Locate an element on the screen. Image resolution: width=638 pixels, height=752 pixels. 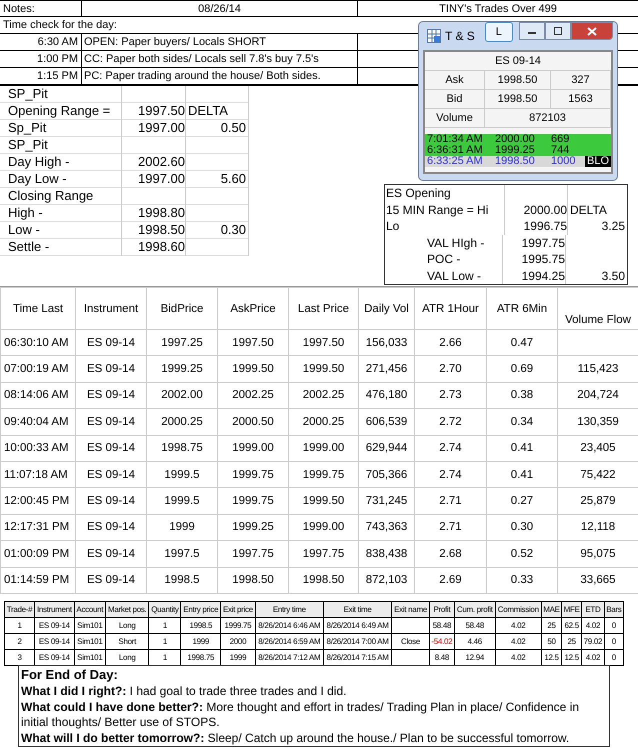
minimize-button is located at coordinates (532, 31).